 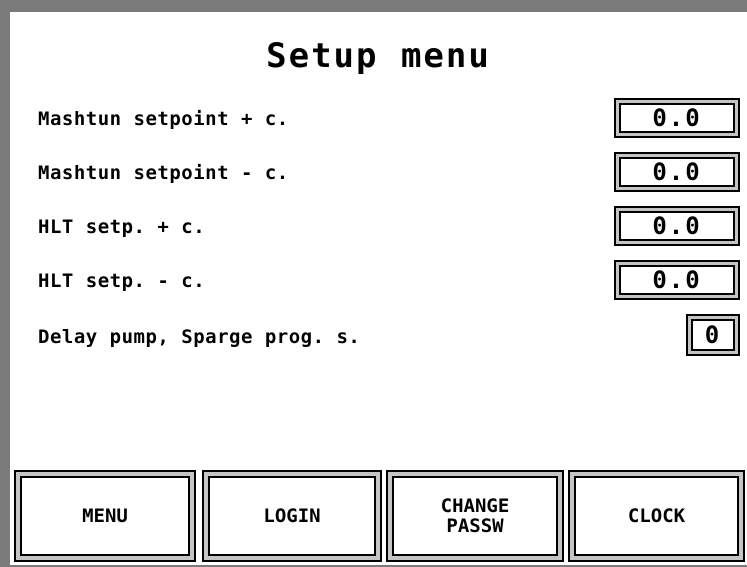 I want to click on change-password-button-label: CHANGE PASSW, so click(x=475, y=516).